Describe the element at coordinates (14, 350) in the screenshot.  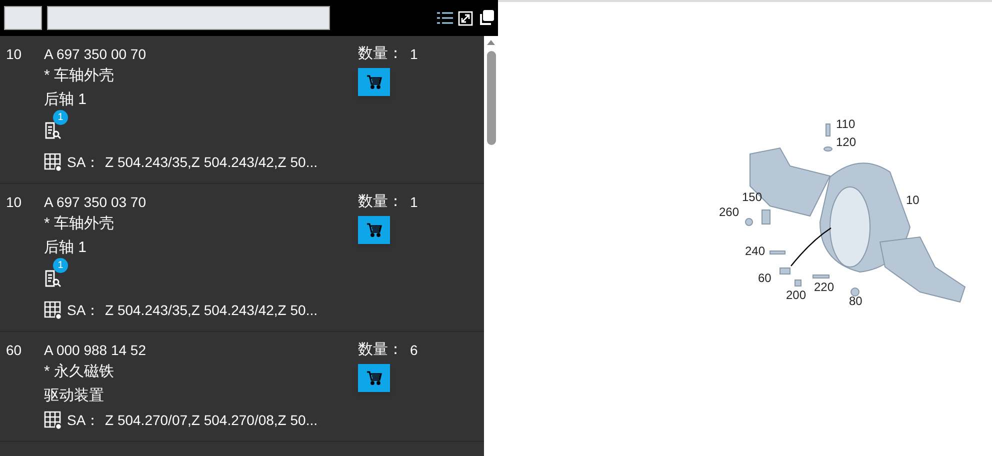
I see `position-number: 60` at that location.